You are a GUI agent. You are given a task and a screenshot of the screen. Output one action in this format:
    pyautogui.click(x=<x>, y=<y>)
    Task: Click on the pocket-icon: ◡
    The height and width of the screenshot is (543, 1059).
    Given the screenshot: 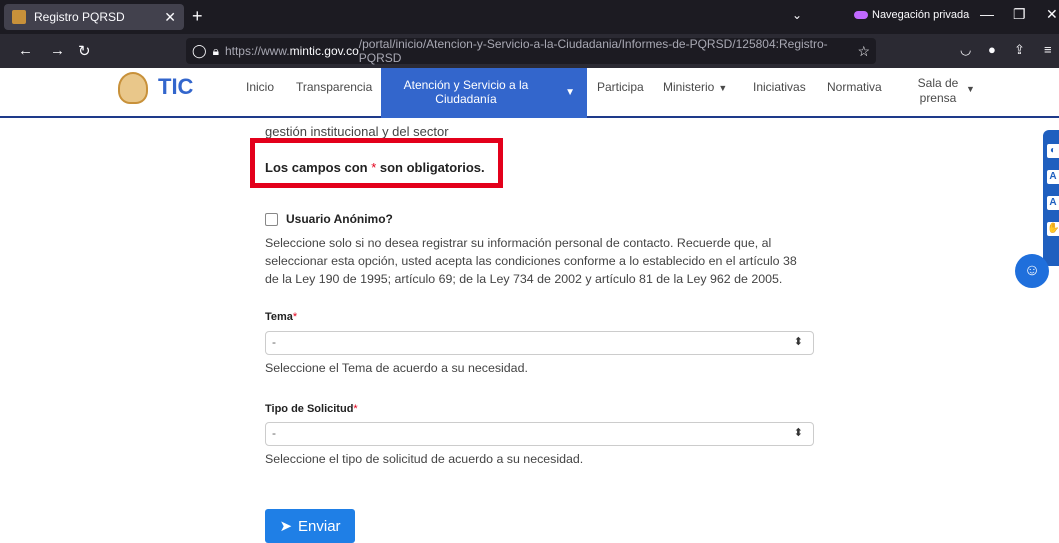 What is the action you would take?
    pyautogui.click(x=965, y=50)
    